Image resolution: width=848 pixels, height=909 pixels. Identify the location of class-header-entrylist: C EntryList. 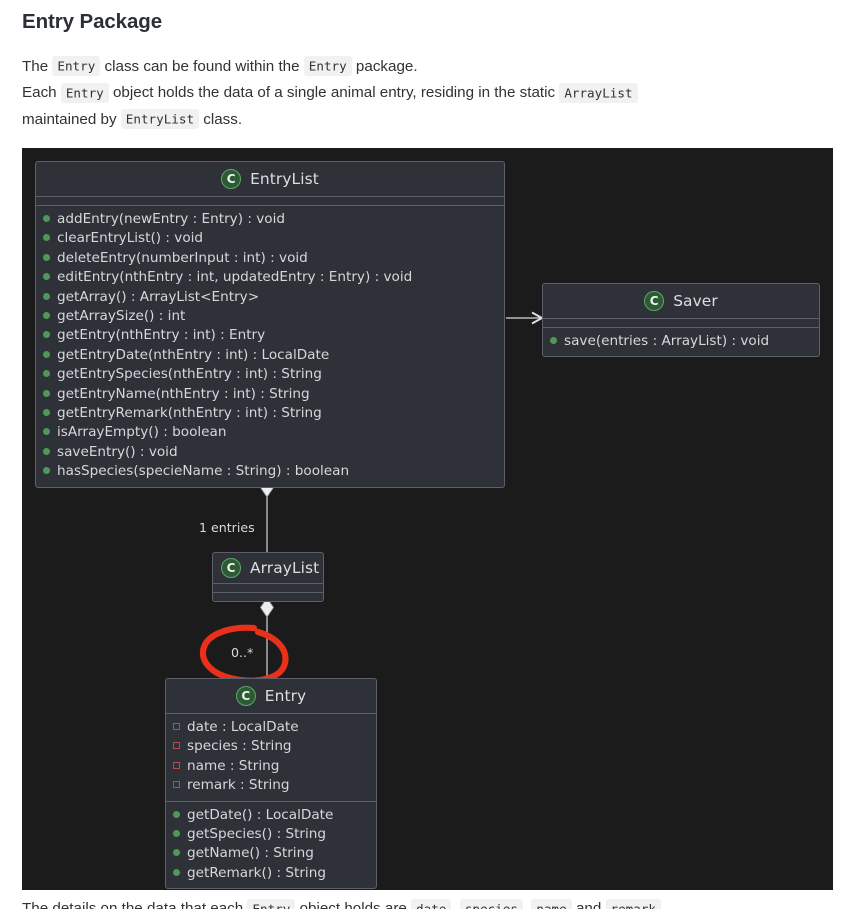
(270, 179).